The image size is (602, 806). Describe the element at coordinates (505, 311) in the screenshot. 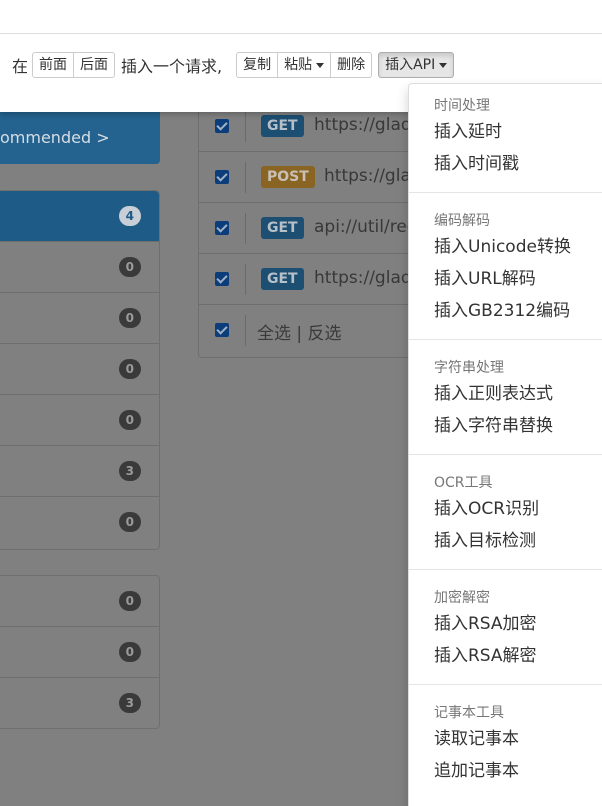

I see `menu-item-insert-gb2312: 插入GB2312编码` at that location.